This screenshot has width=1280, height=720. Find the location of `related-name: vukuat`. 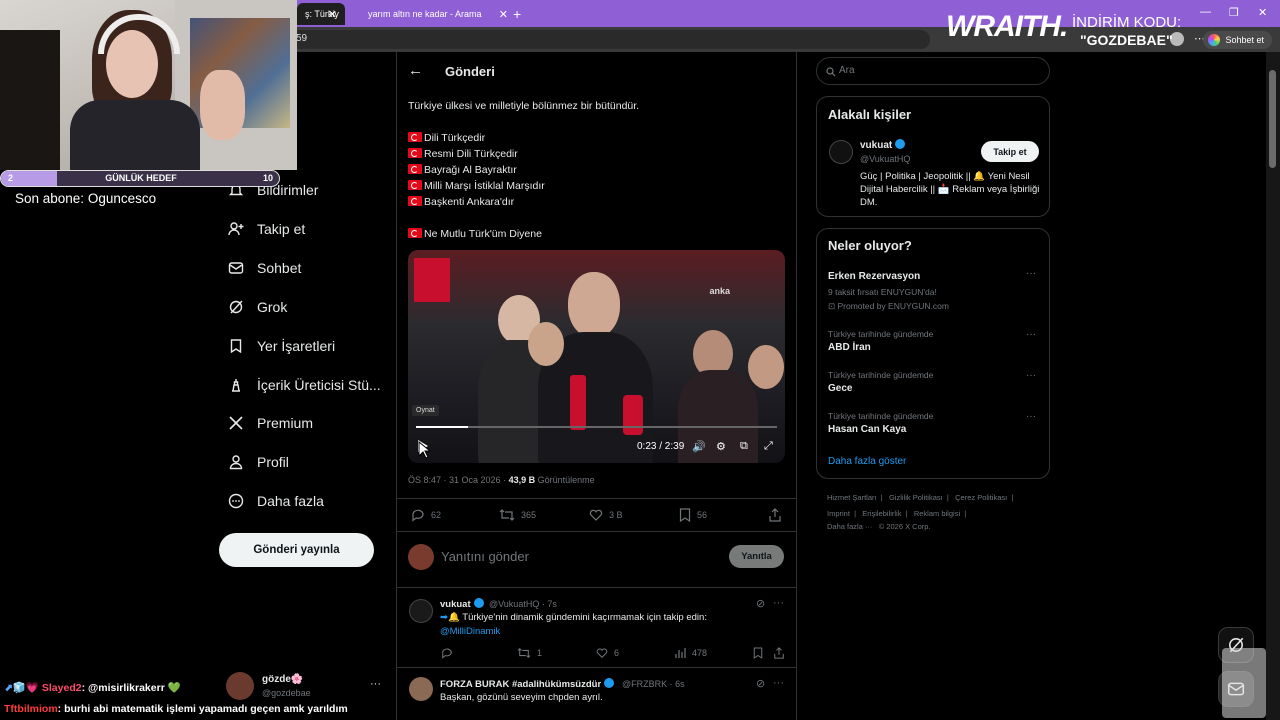

related-name: vukuat is located at coordinates (883, 145).